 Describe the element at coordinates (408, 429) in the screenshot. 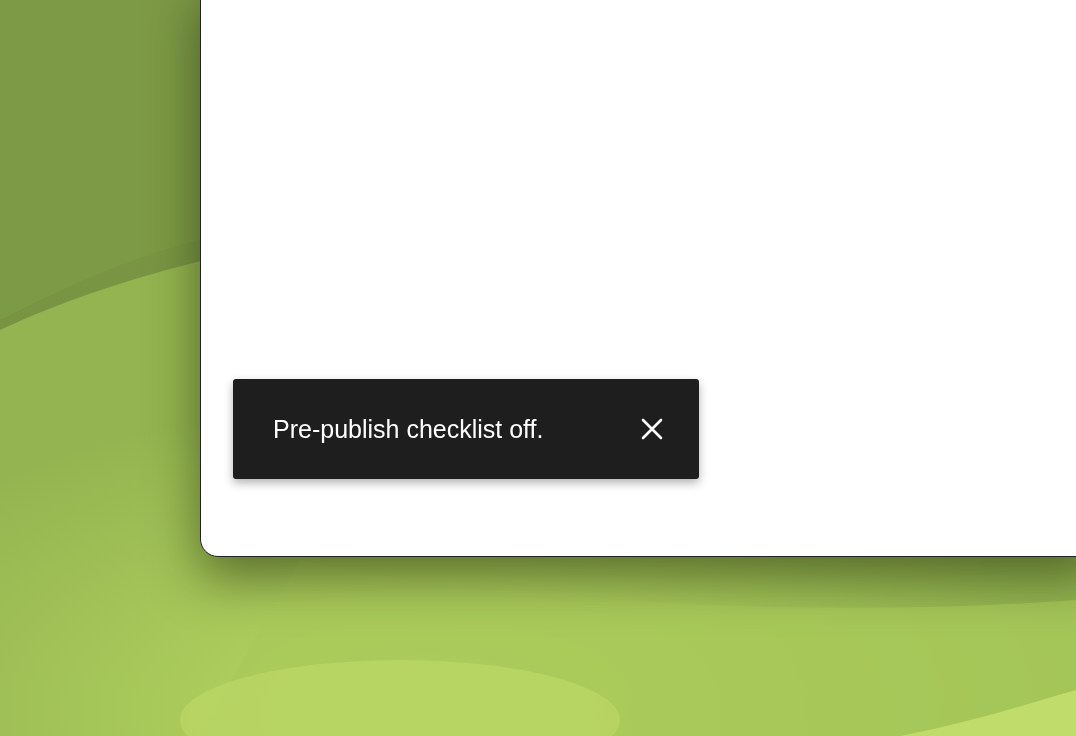

I see `snackbar-message: Pre-publish checklist off.` at that location.